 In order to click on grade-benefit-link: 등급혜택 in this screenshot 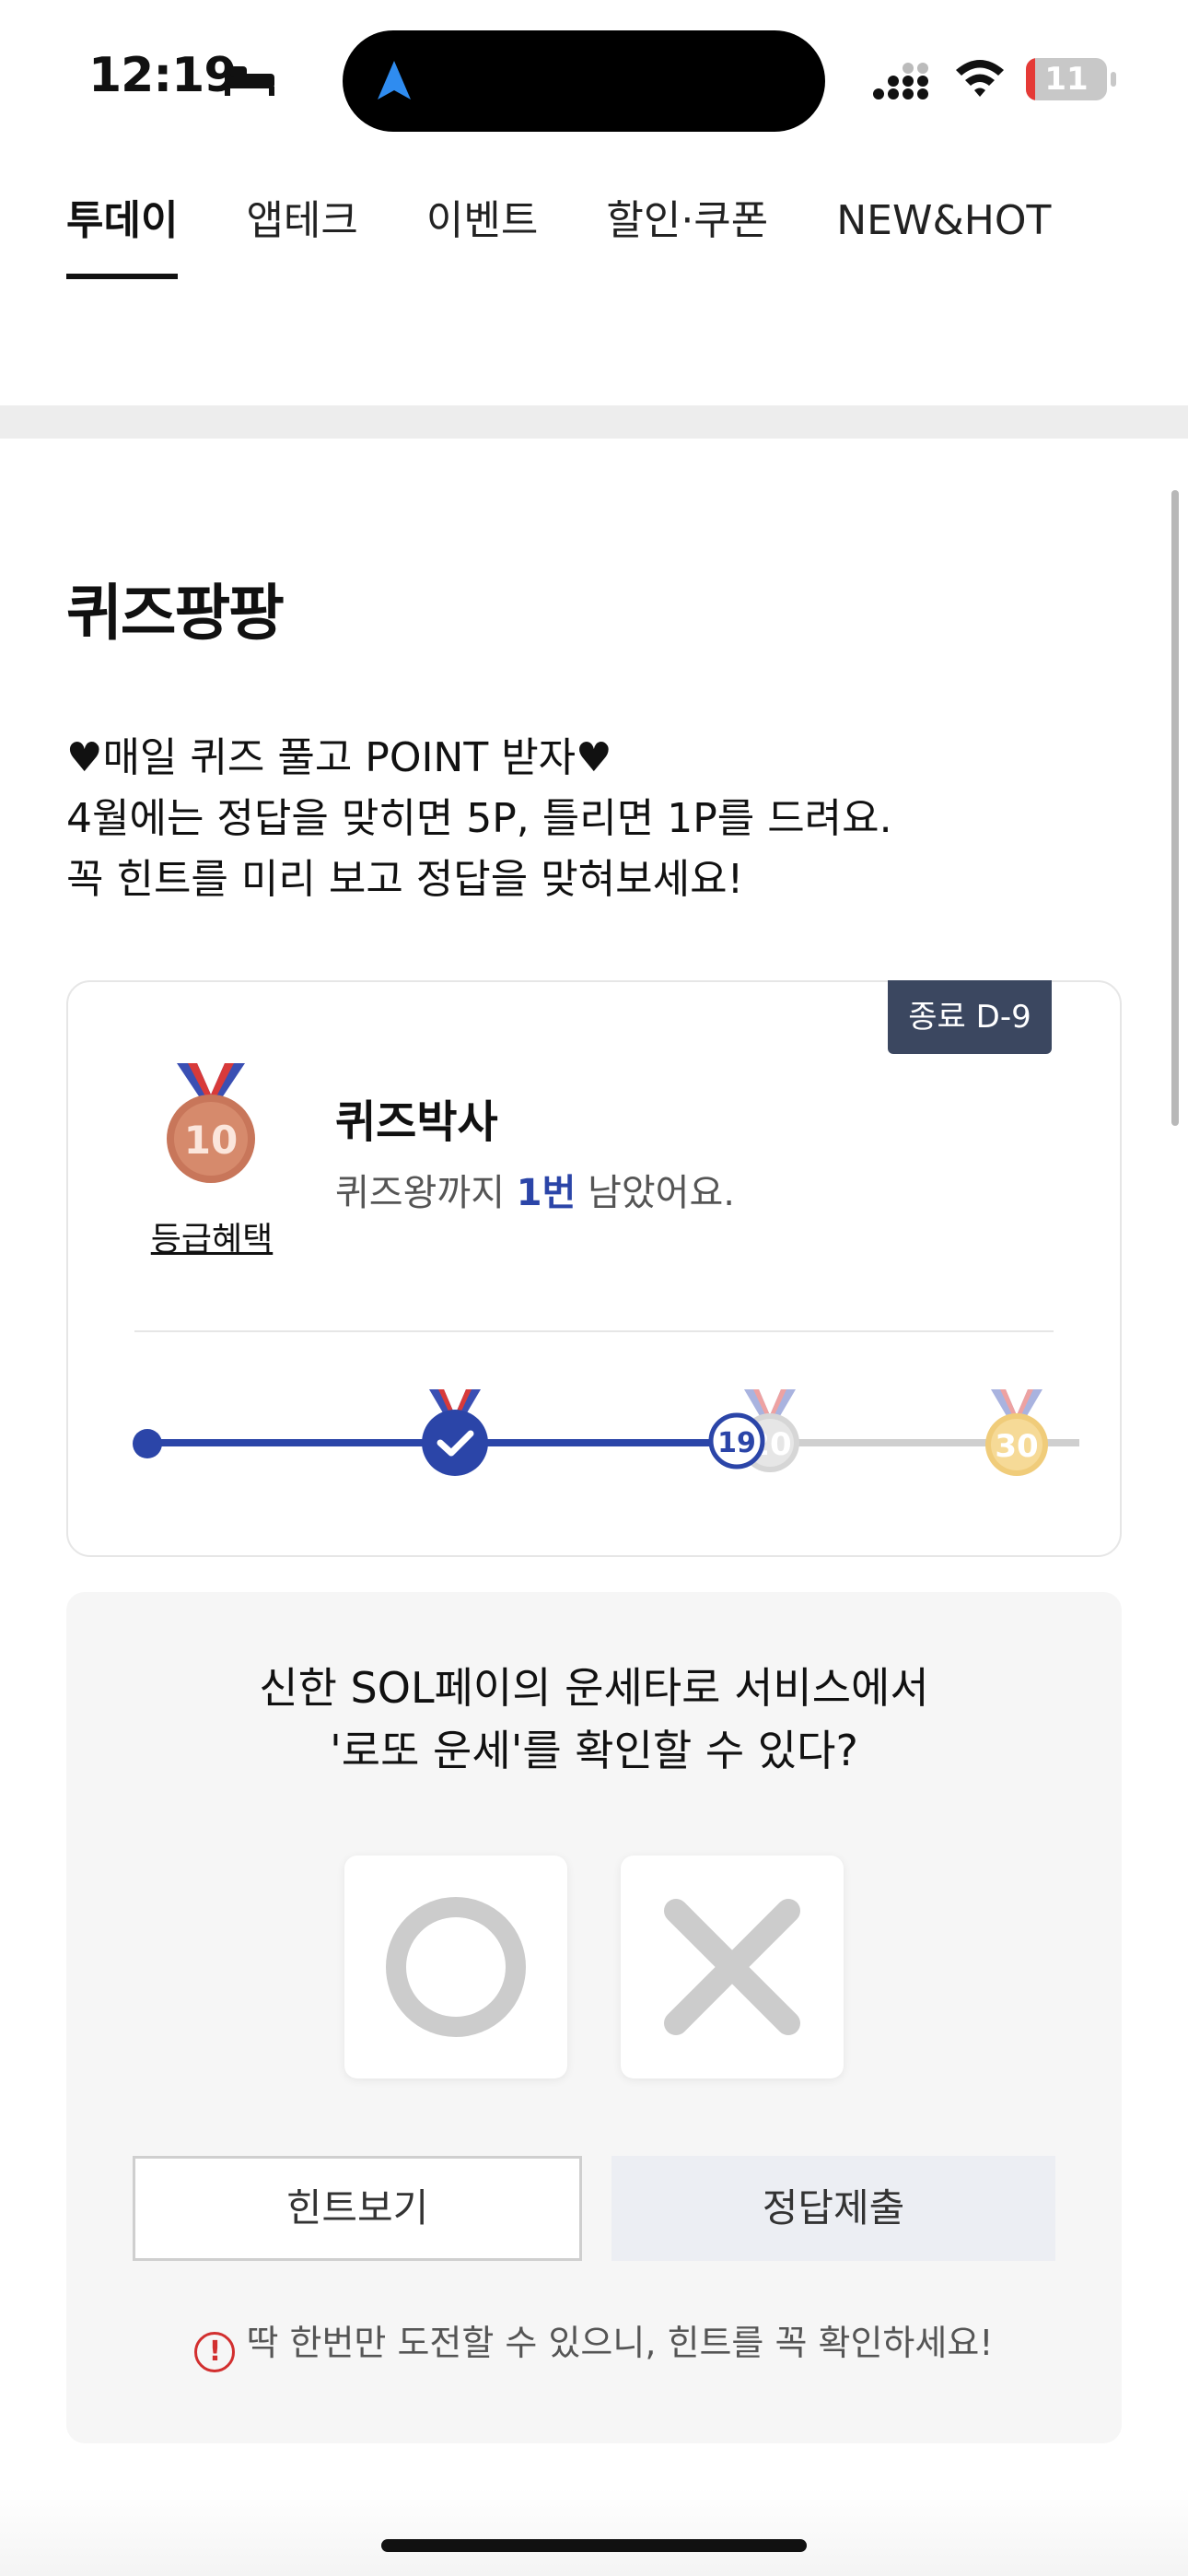, I will do `click(211, 1236)`.